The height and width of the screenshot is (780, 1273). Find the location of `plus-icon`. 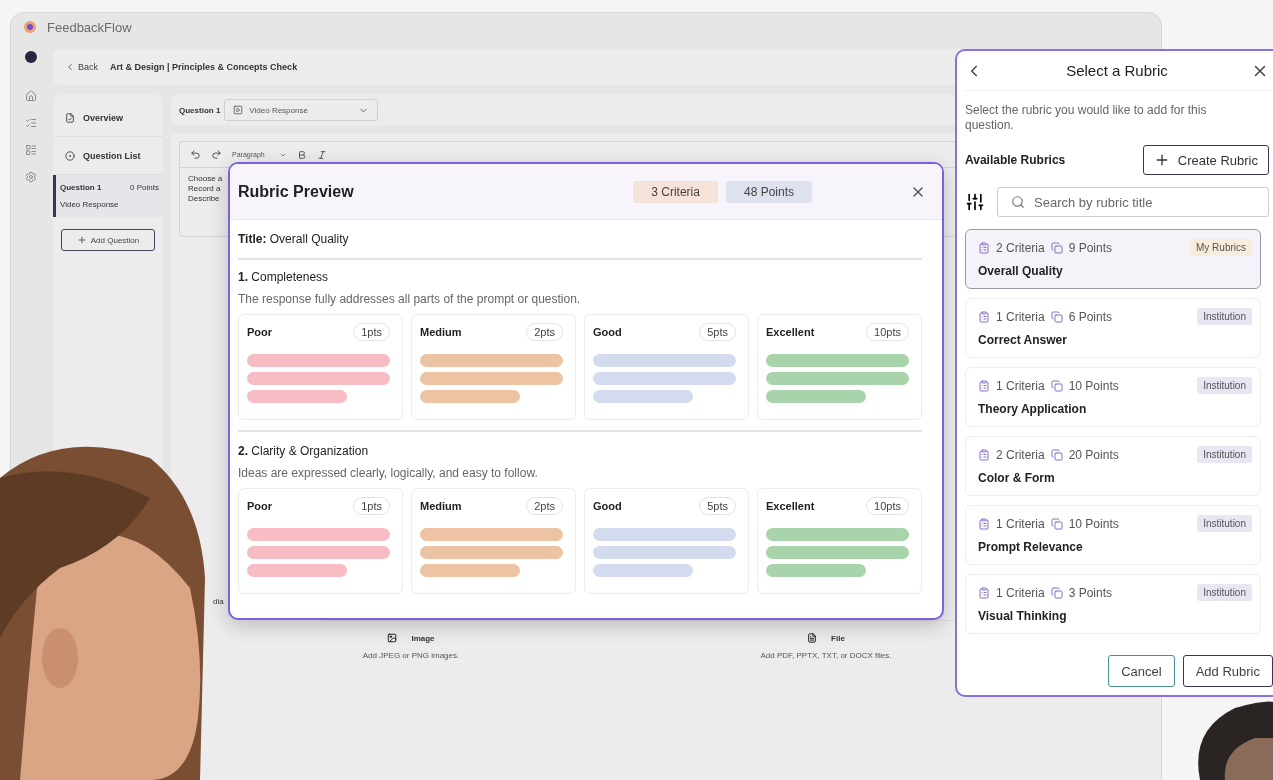

plus-icon is located at coordinates (81, 240).